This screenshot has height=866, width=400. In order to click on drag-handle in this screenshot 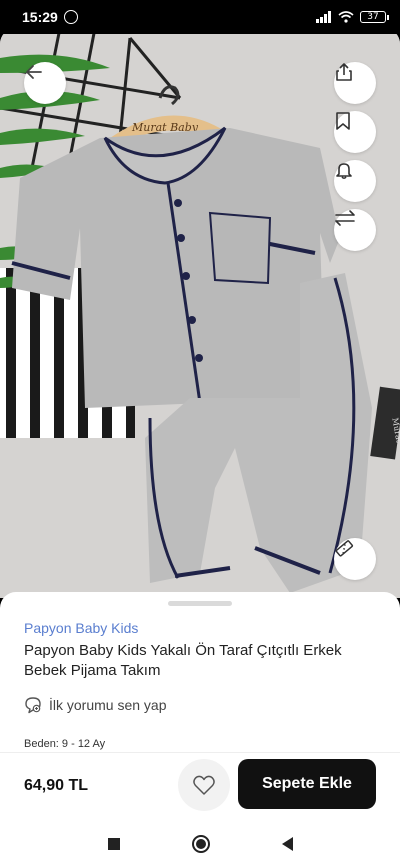, I will do `click(200, 603)`.